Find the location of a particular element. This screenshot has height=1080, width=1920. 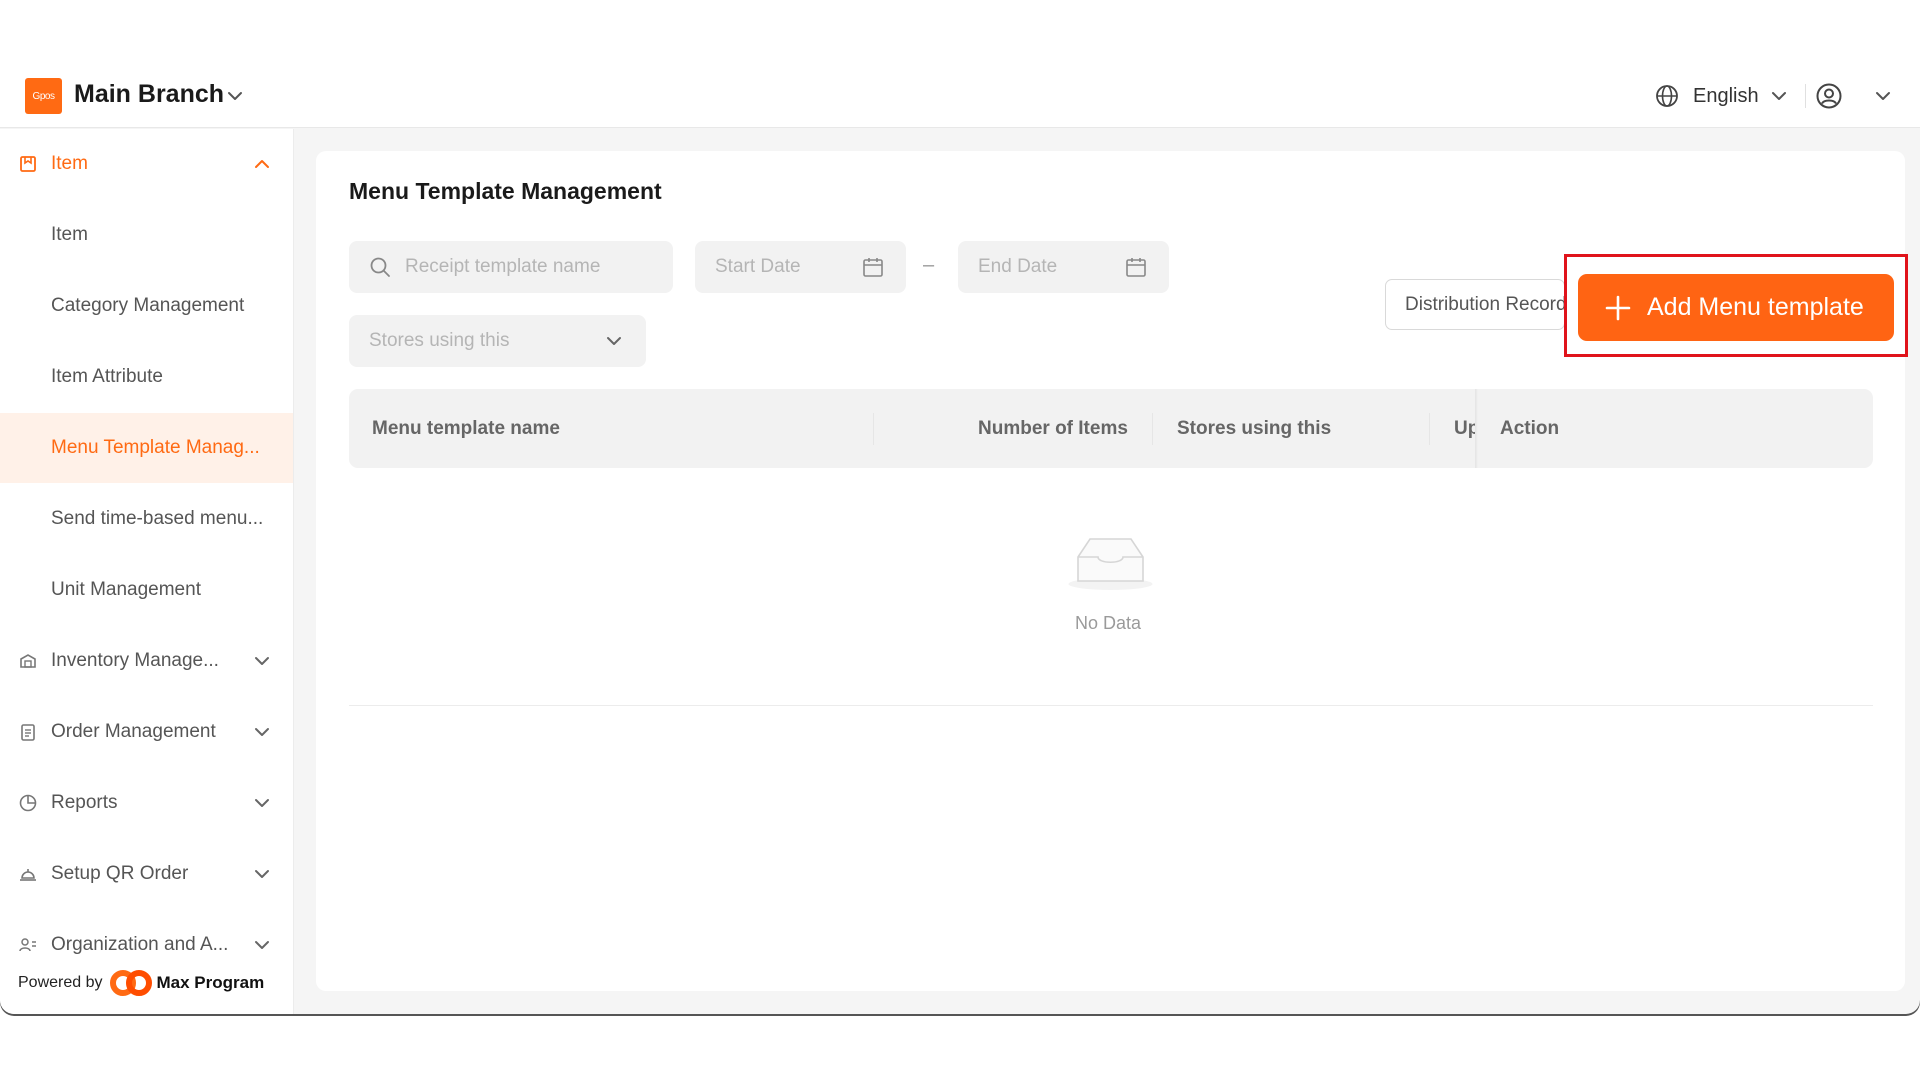

sidebar-group-reports: Reports is located at coordinates (146, 803).